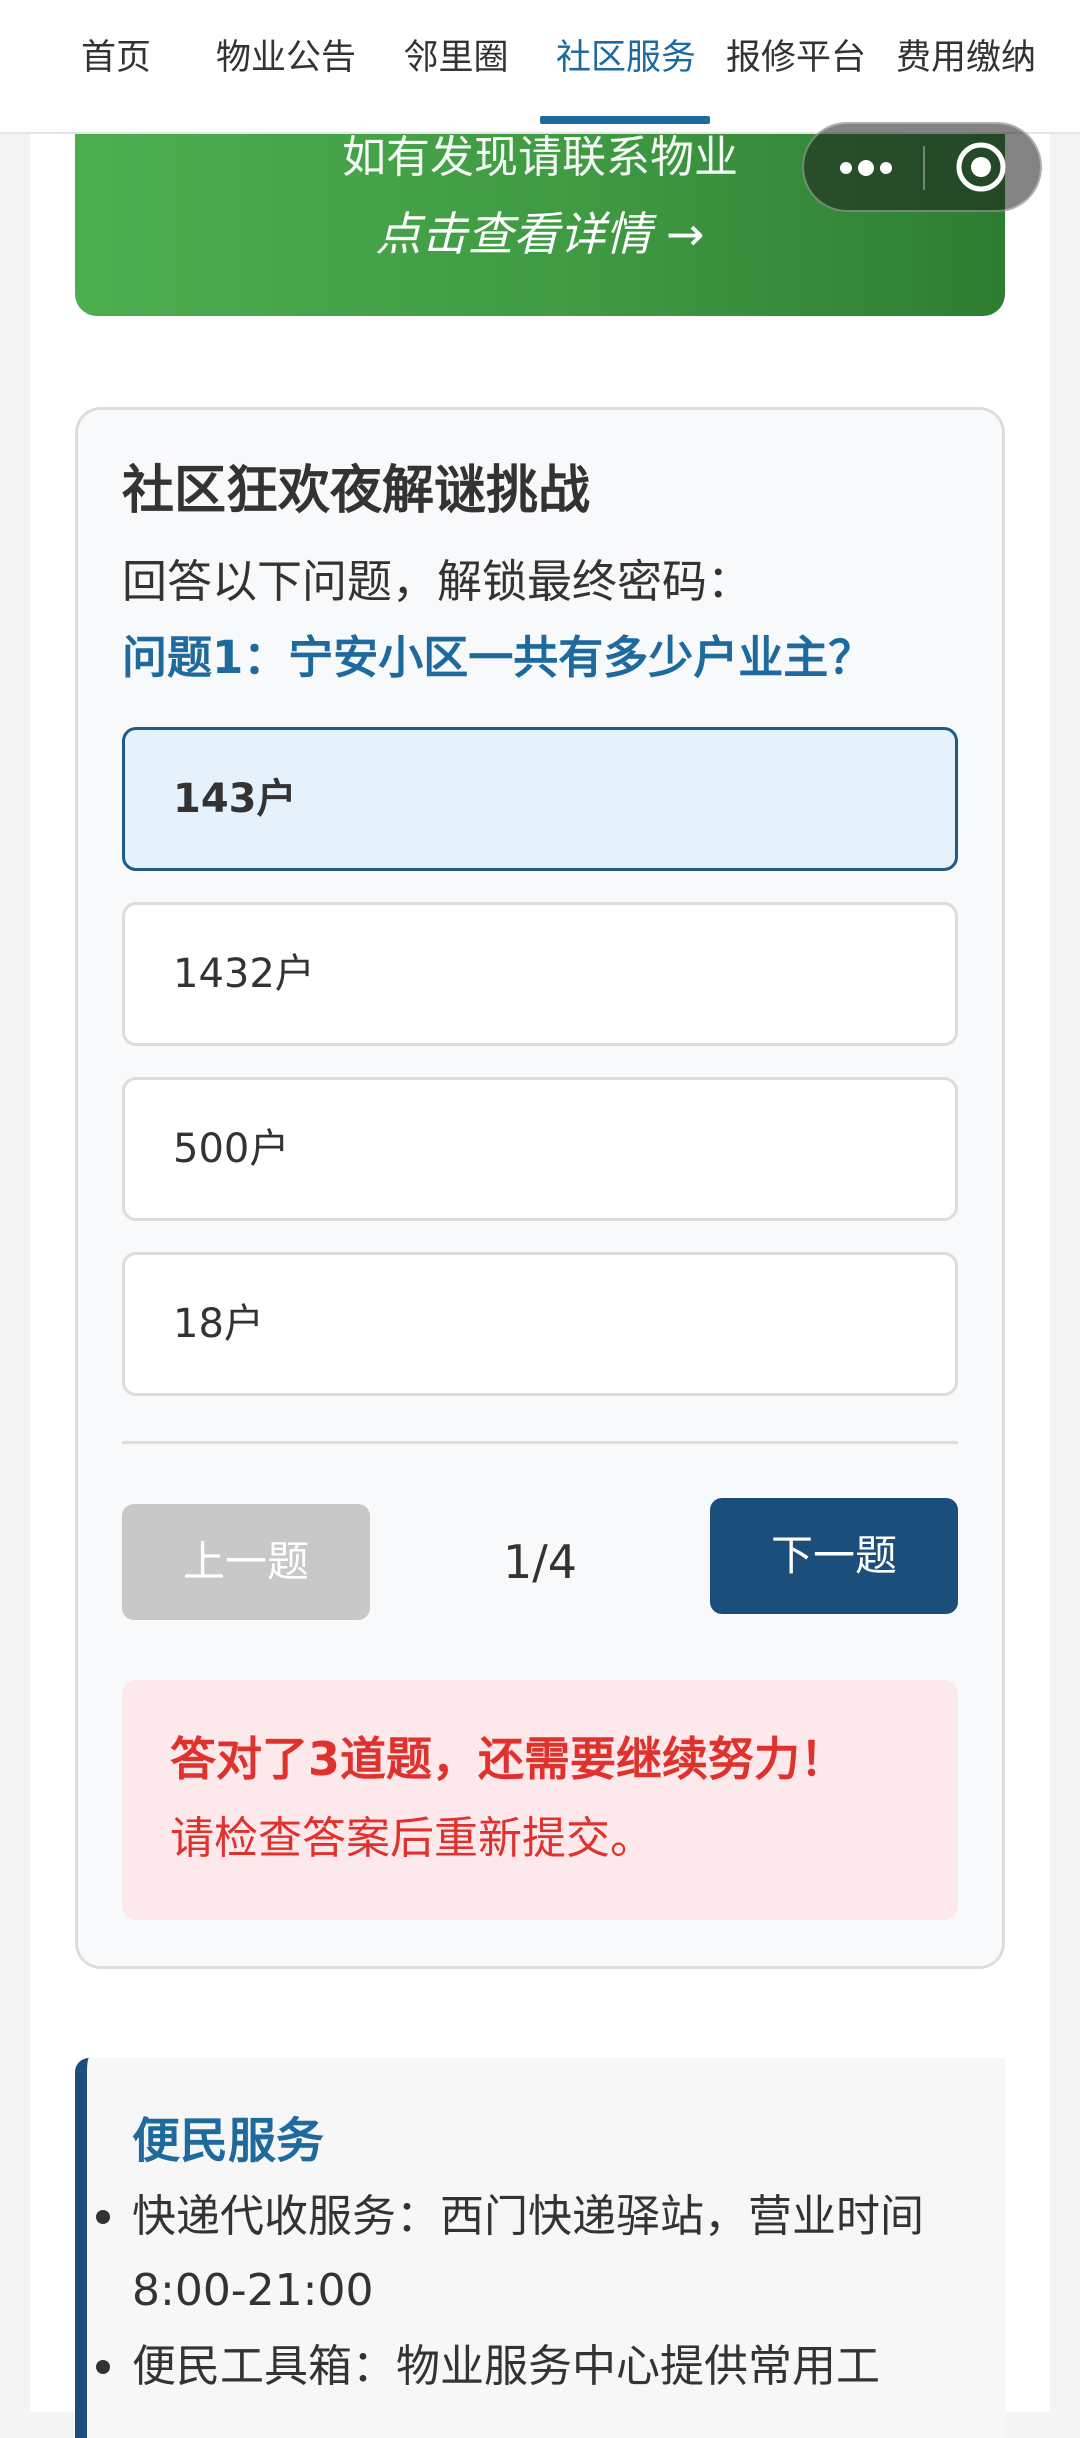 The height and width of the screenshot is (2438, 1080). I want to click on tab-property-notice: 物业公告, so click(286, 66).